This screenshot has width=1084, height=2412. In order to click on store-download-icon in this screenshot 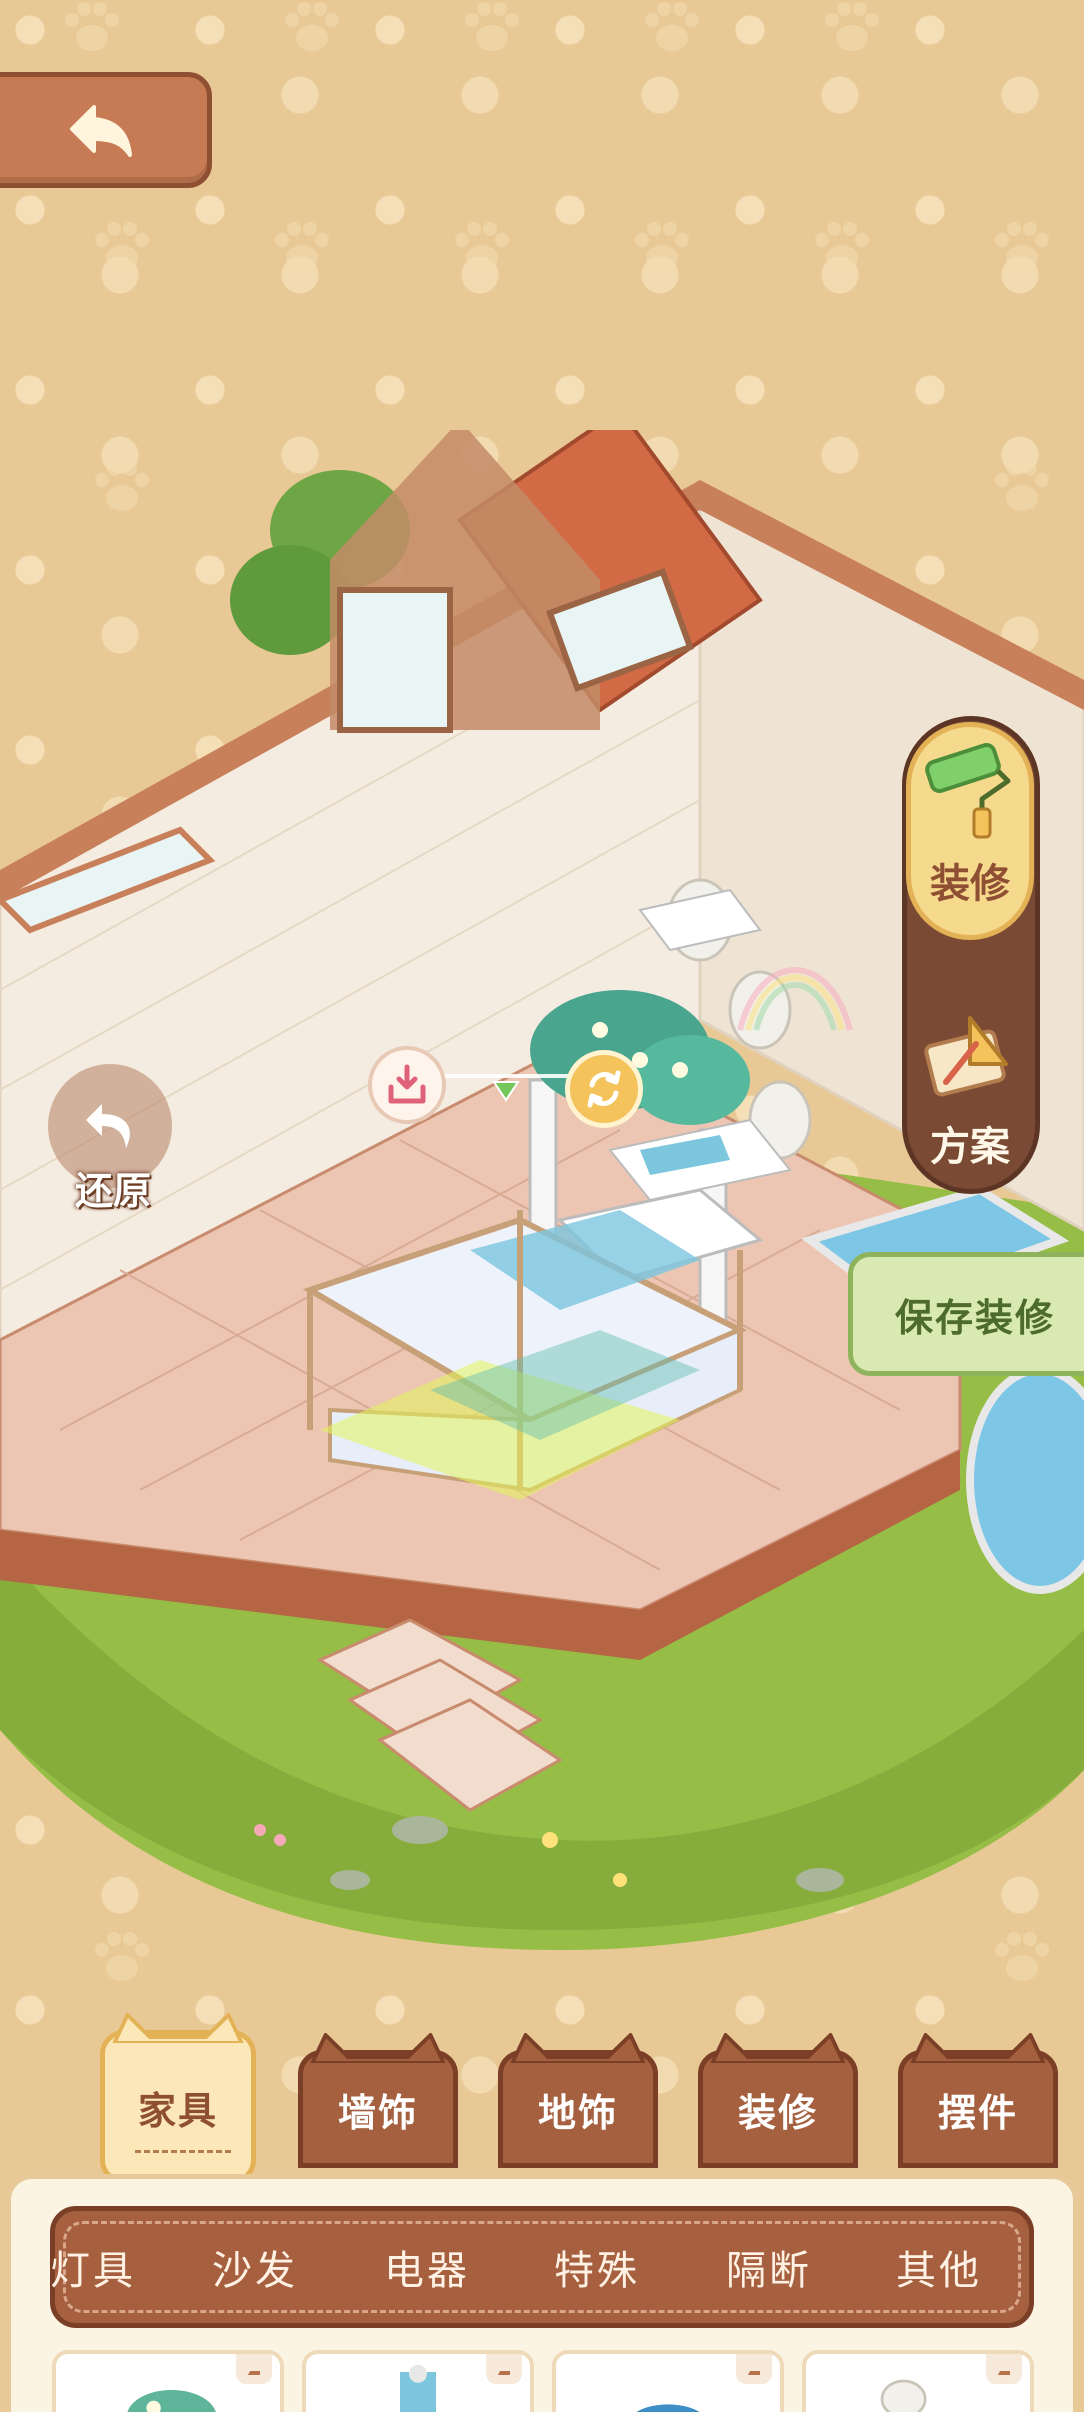, I will do `click(407, 1084)`.